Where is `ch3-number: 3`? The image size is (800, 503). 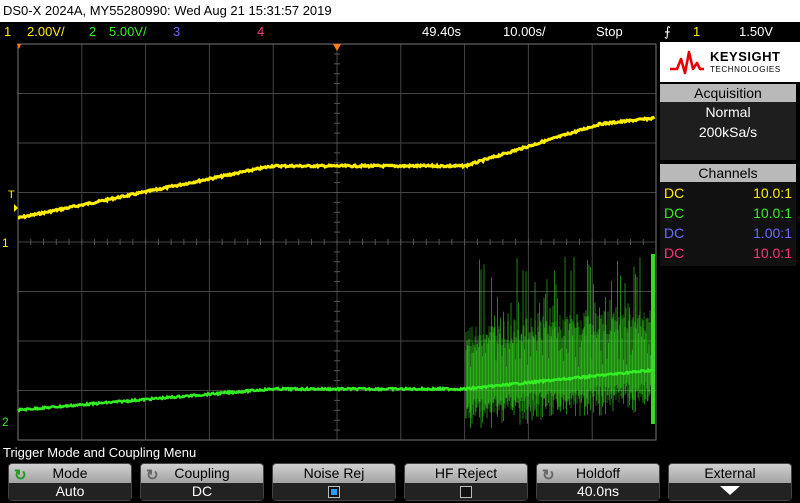
ch3-number: 3 is located at coordinates (176, 32).